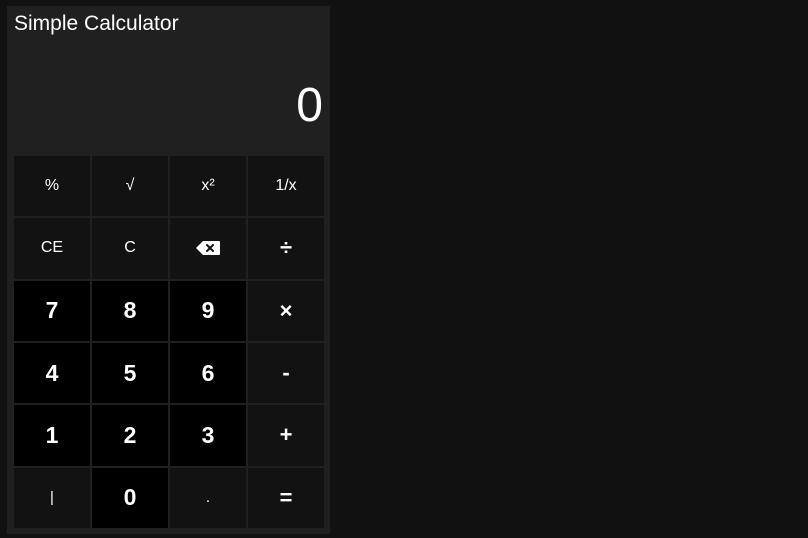 Image resolution: width=808 pixels, height=538 pixels. Describe the element at coordinates (208, 186) in the screenshot. I see `square-button: x²` at that location.